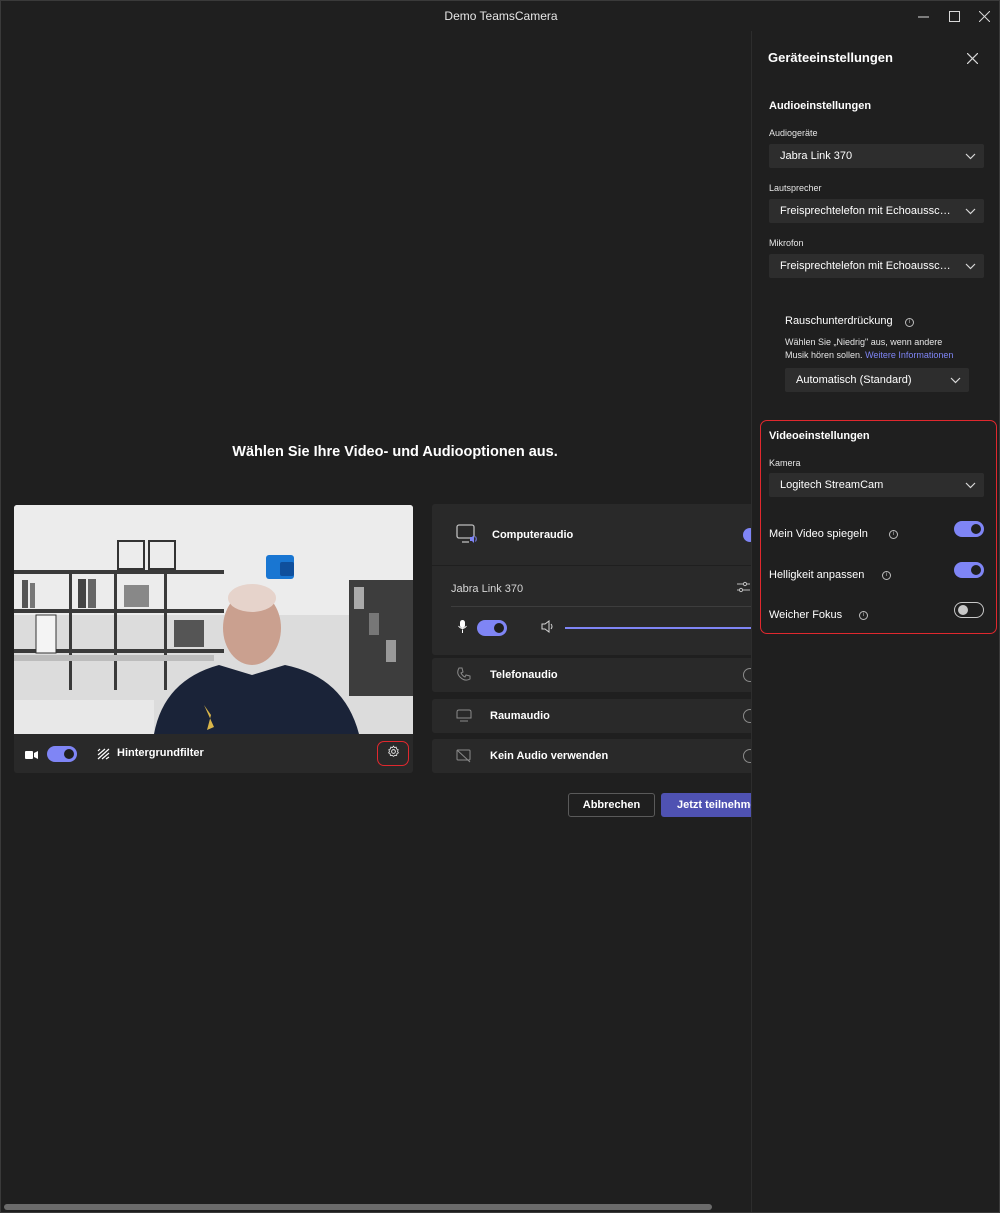  What do you see at coordinates (103, 756) in the screenshot?
I see `background-filter-icon` at bounding box center [103, 756].